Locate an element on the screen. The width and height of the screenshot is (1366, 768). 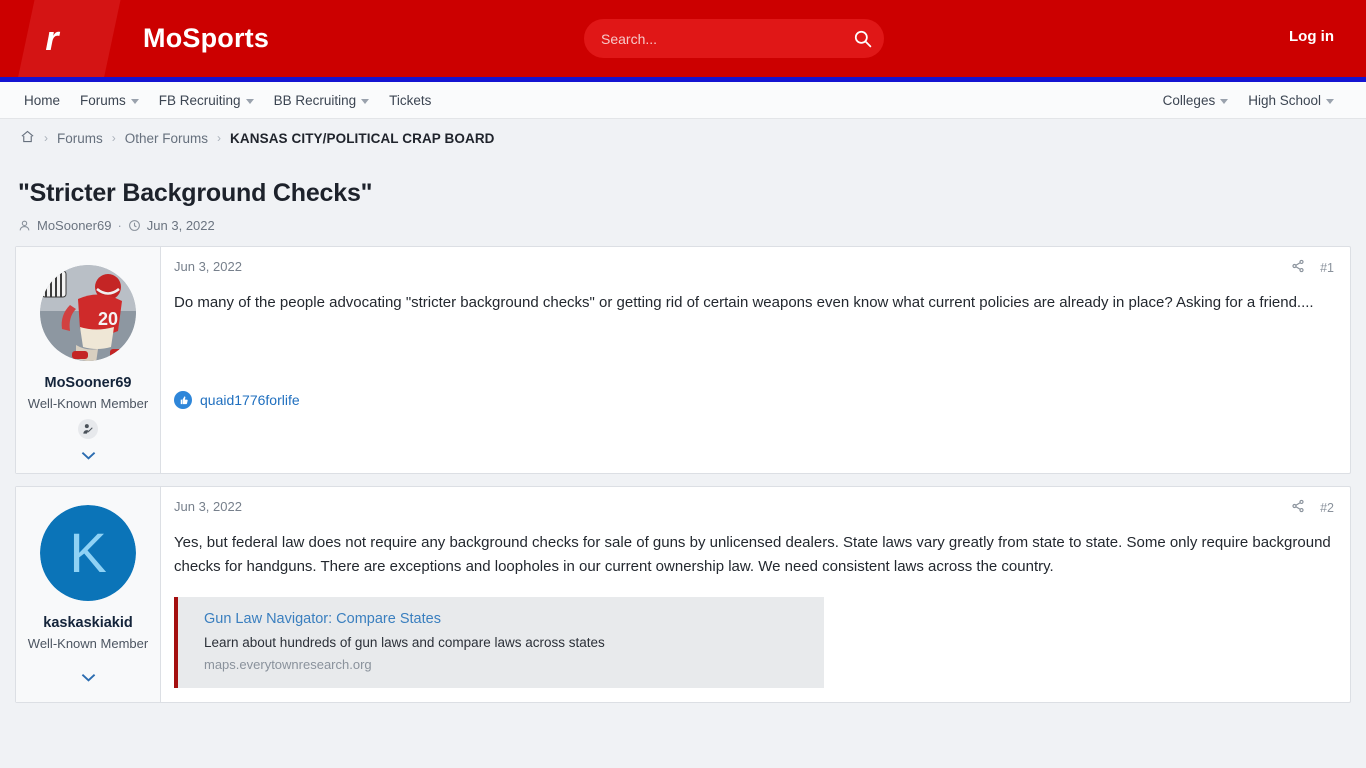
post-author-name: MoSooner69 is located at coordinates (88, 383).